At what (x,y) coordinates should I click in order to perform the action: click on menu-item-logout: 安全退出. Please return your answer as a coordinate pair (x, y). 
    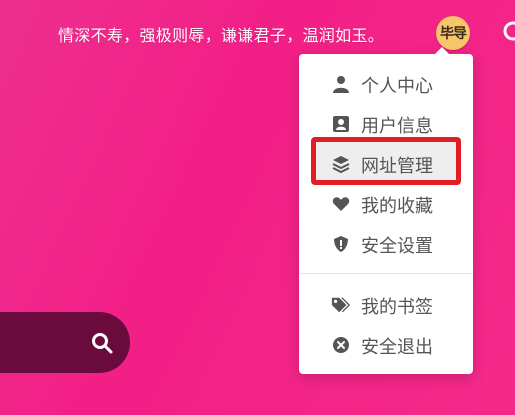
    Looking at the image, I should click on (386, 345).